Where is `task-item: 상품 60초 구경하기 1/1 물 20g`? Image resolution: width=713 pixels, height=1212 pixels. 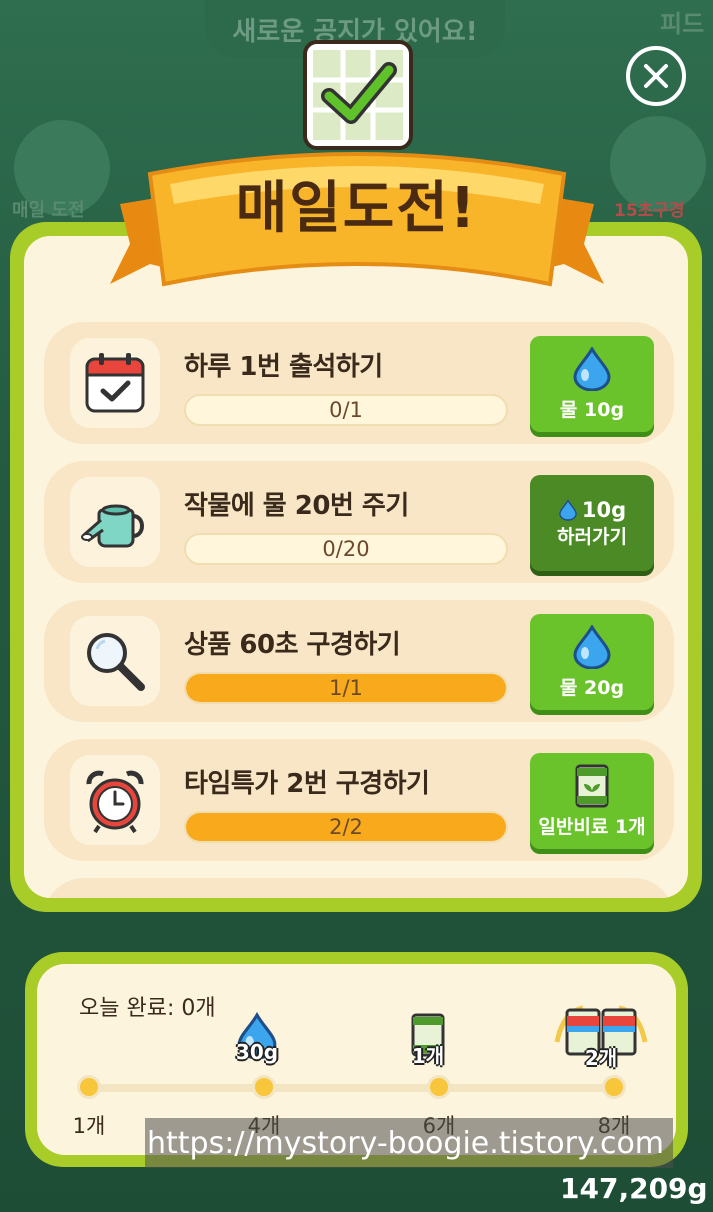
task-item: 상품 60초 구경하기 1/1 물 20g is located at coordinates (359, 661).